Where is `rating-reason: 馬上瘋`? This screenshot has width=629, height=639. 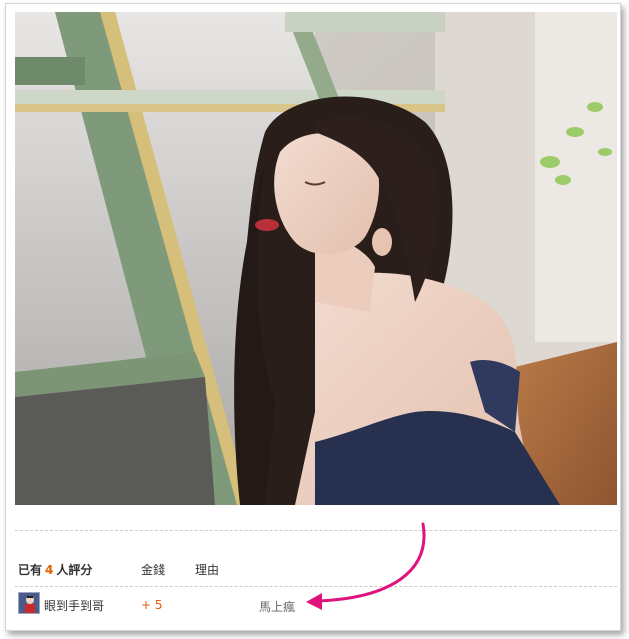 rating-reason: 馬上瘋 is located at coordinates (277, 607).